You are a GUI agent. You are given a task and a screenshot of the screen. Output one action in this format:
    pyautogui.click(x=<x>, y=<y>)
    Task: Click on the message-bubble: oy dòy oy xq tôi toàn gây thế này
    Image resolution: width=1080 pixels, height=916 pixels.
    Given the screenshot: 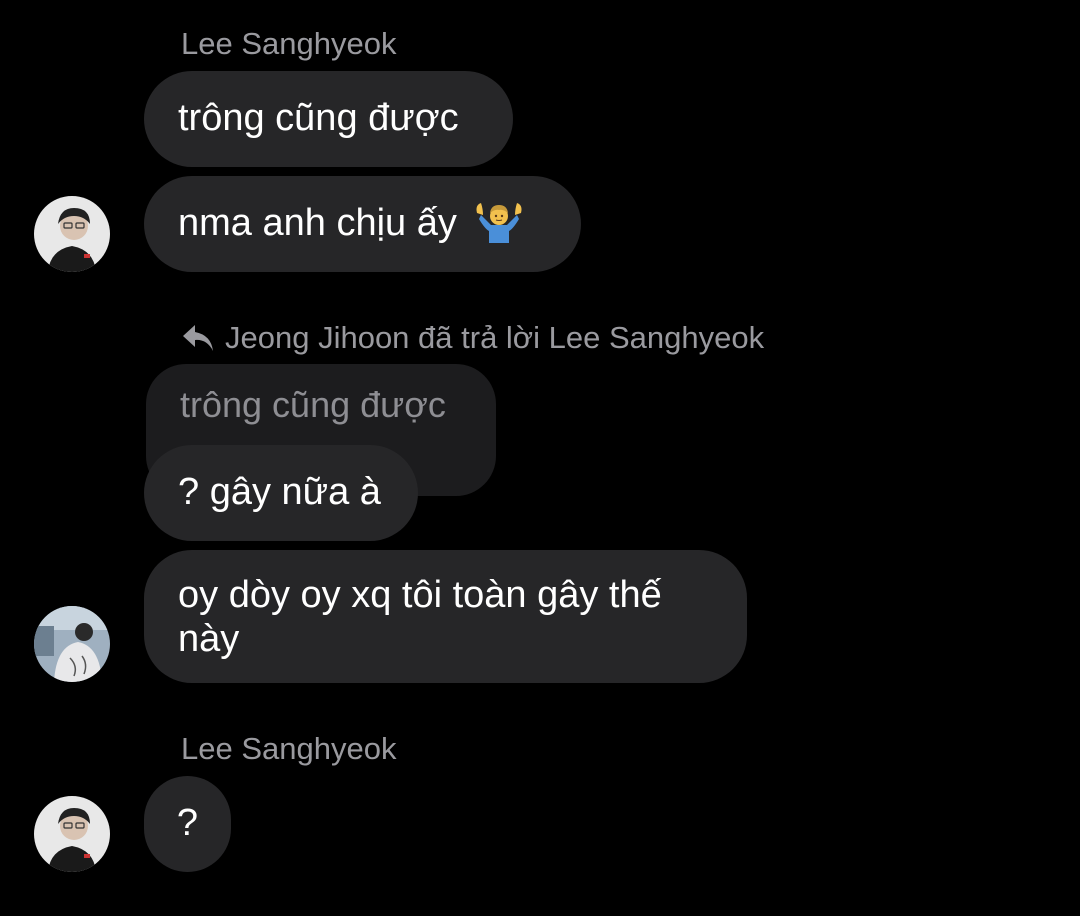 What is the action you would take?
    pyautogui.click(x=445, y=616)
    